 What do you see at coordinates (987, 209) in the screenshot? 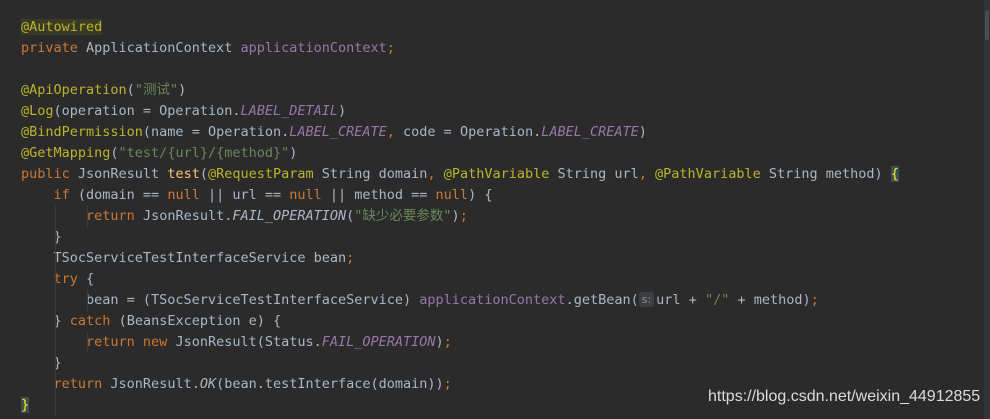
I see `vertical-scrollbar` at bounding box center [987, 209].